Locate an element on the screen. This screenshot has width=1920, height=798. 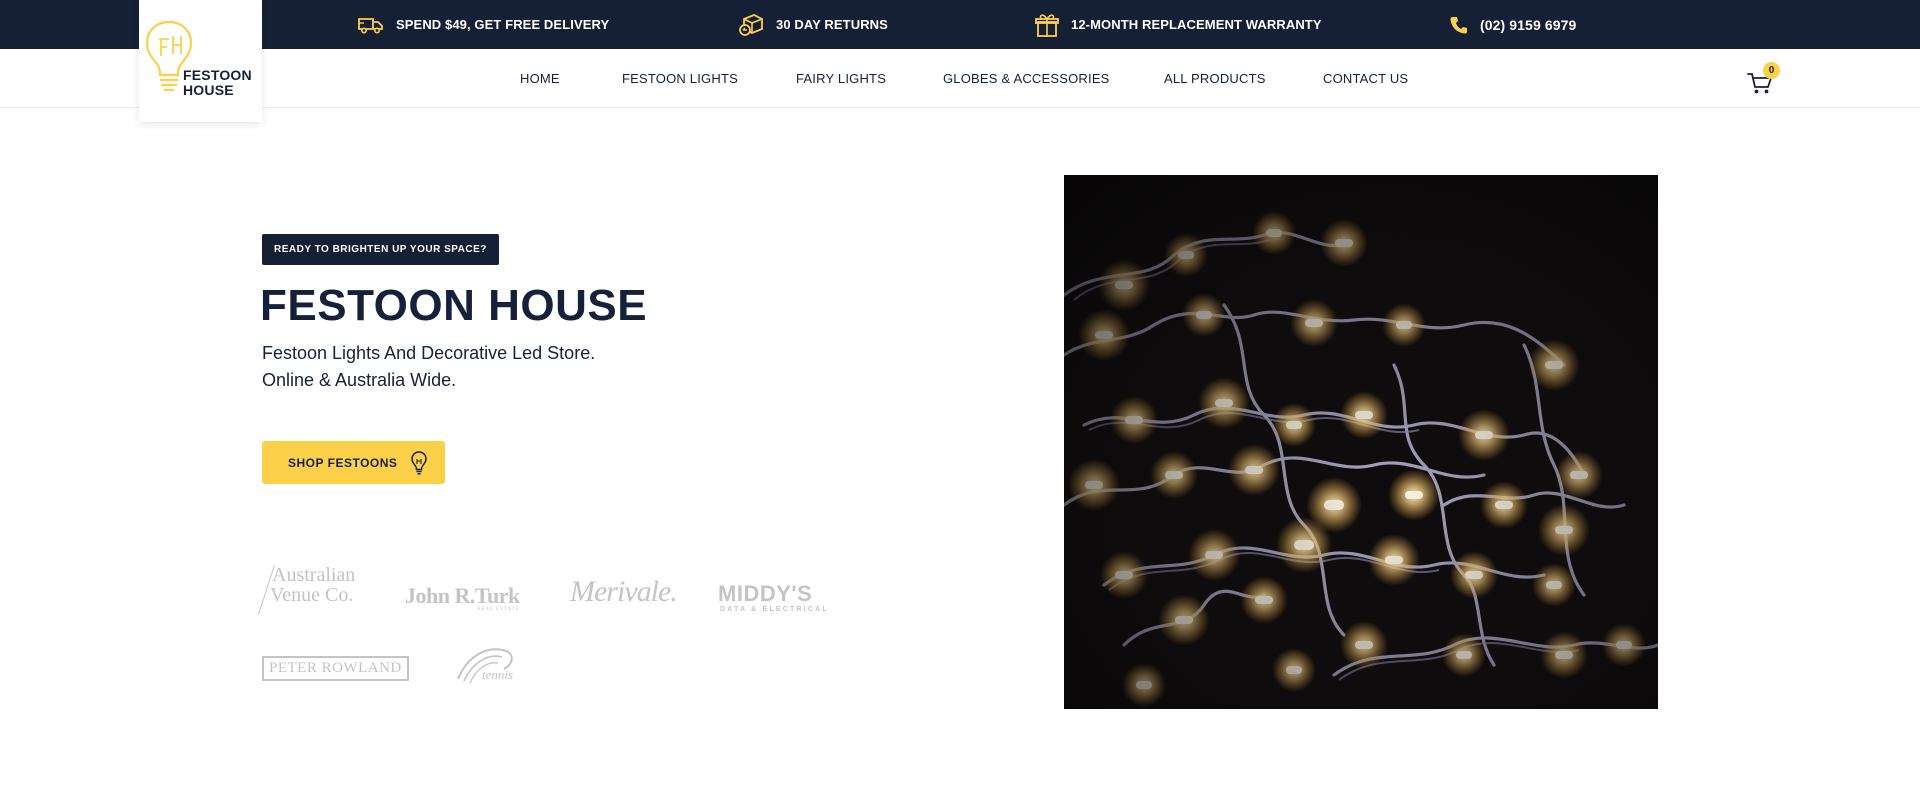
nav-fairy-lights: FAIRY LIGHTS is located at coordinates (841, 78).